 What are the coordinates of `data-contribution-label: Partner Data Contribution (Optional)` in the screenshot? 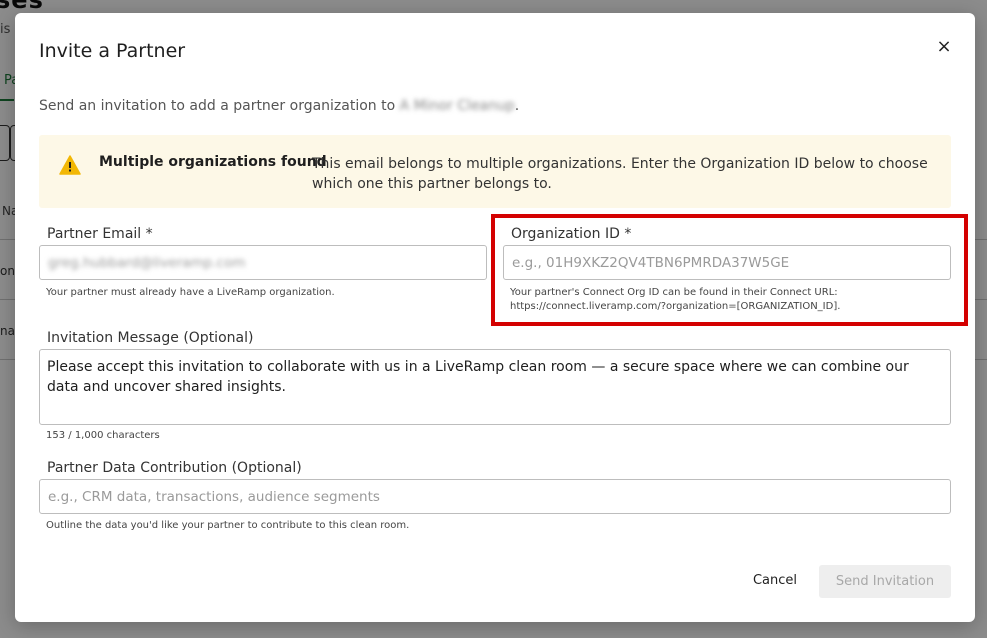 It's located at (174, 468).